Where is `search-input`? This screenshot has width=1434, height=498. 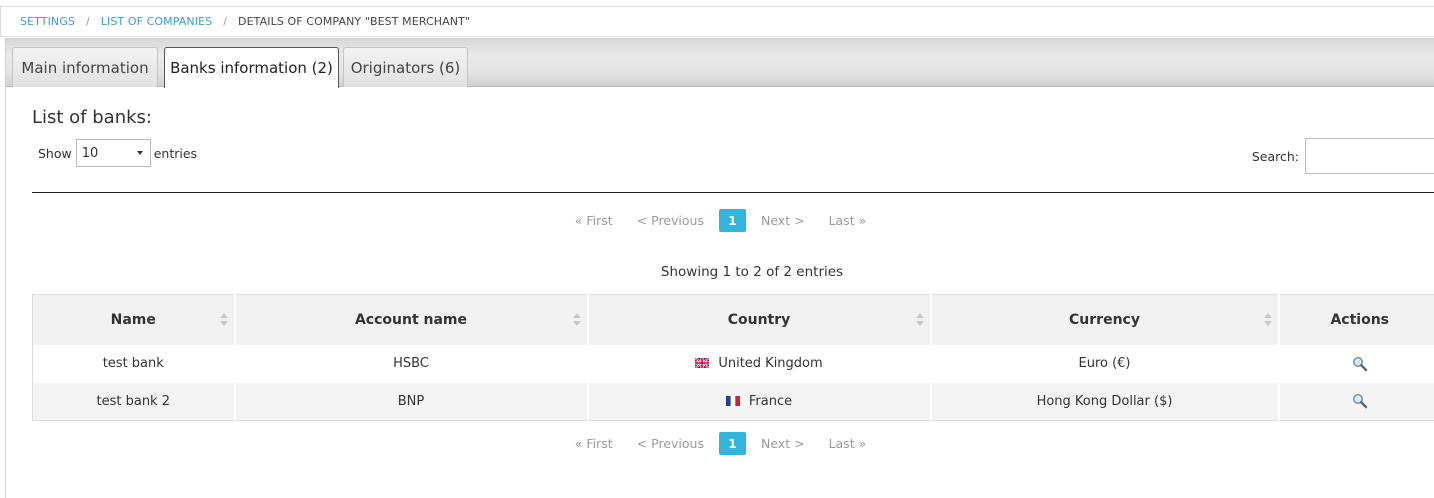 search-input is located at coordinates (1369, 156).